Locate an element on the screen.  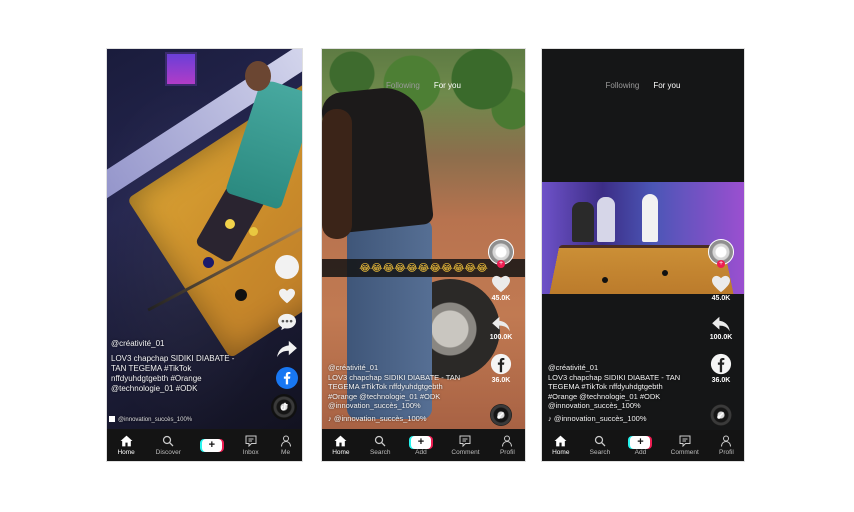
caption-line: LOV3 chapchap SIDIKI DIABATE - is located at coordinates (173, 358).